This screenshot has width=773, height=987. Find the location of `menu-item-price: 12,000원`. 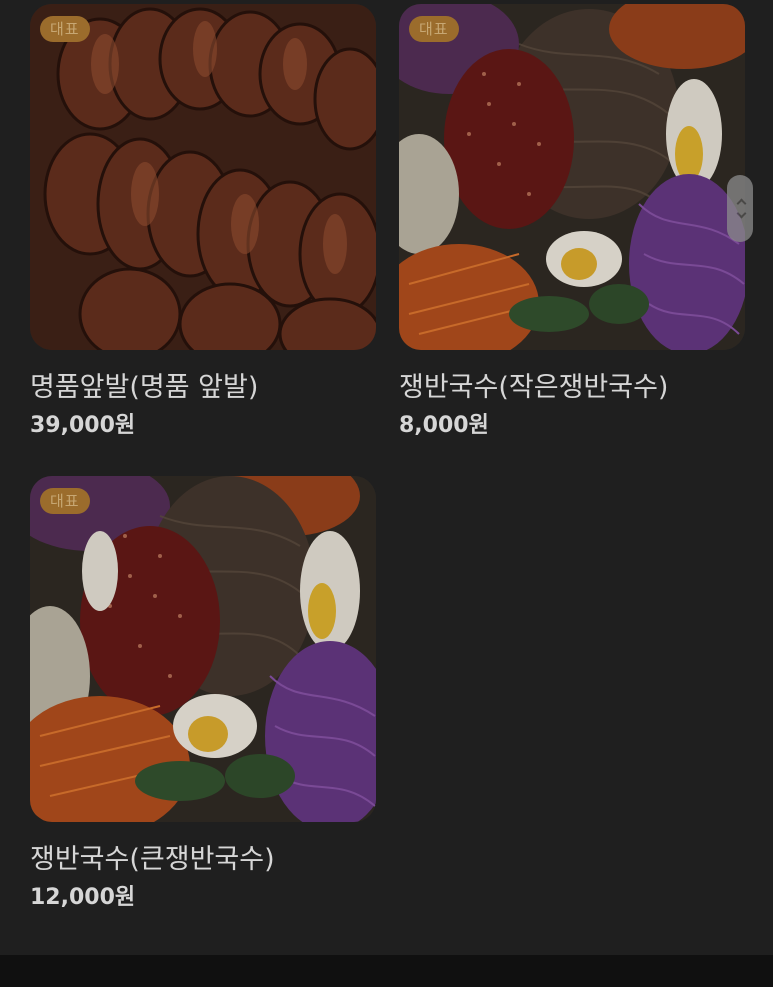

menu-item-price: 12,000원 is located at coordinates (83, 897).